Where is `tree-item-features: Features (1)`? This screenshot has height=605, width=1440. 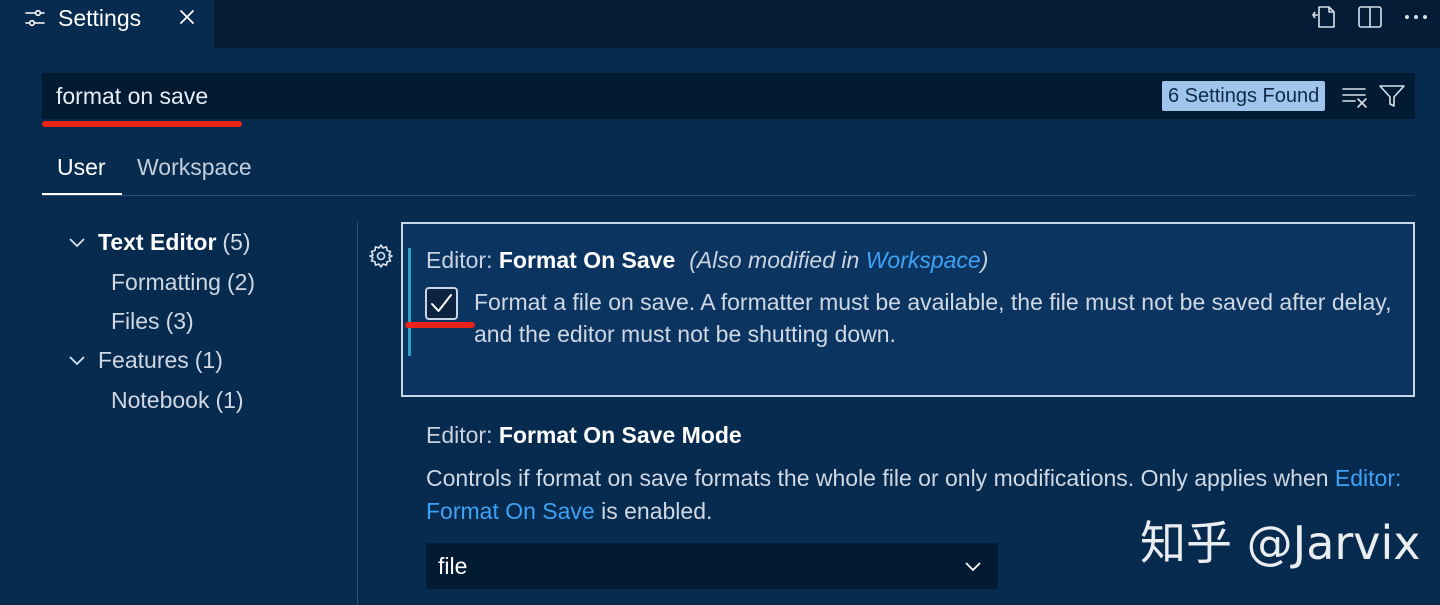 tree-item-features: Features (1) is located at coordinates (144, 360).